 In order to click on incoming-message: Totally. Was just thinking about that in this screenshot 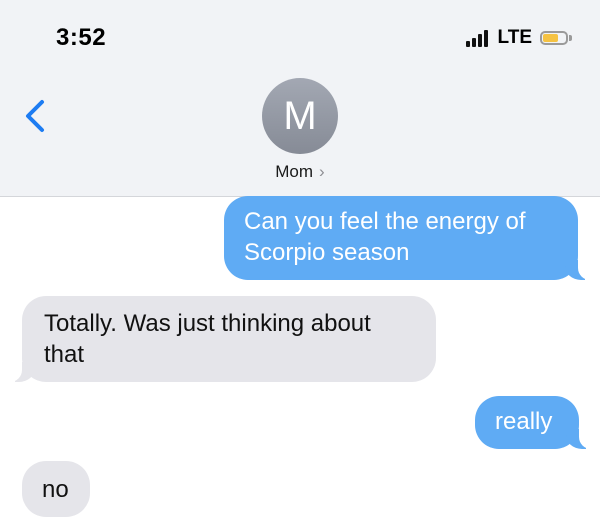, I will do `click(220, 339)`.